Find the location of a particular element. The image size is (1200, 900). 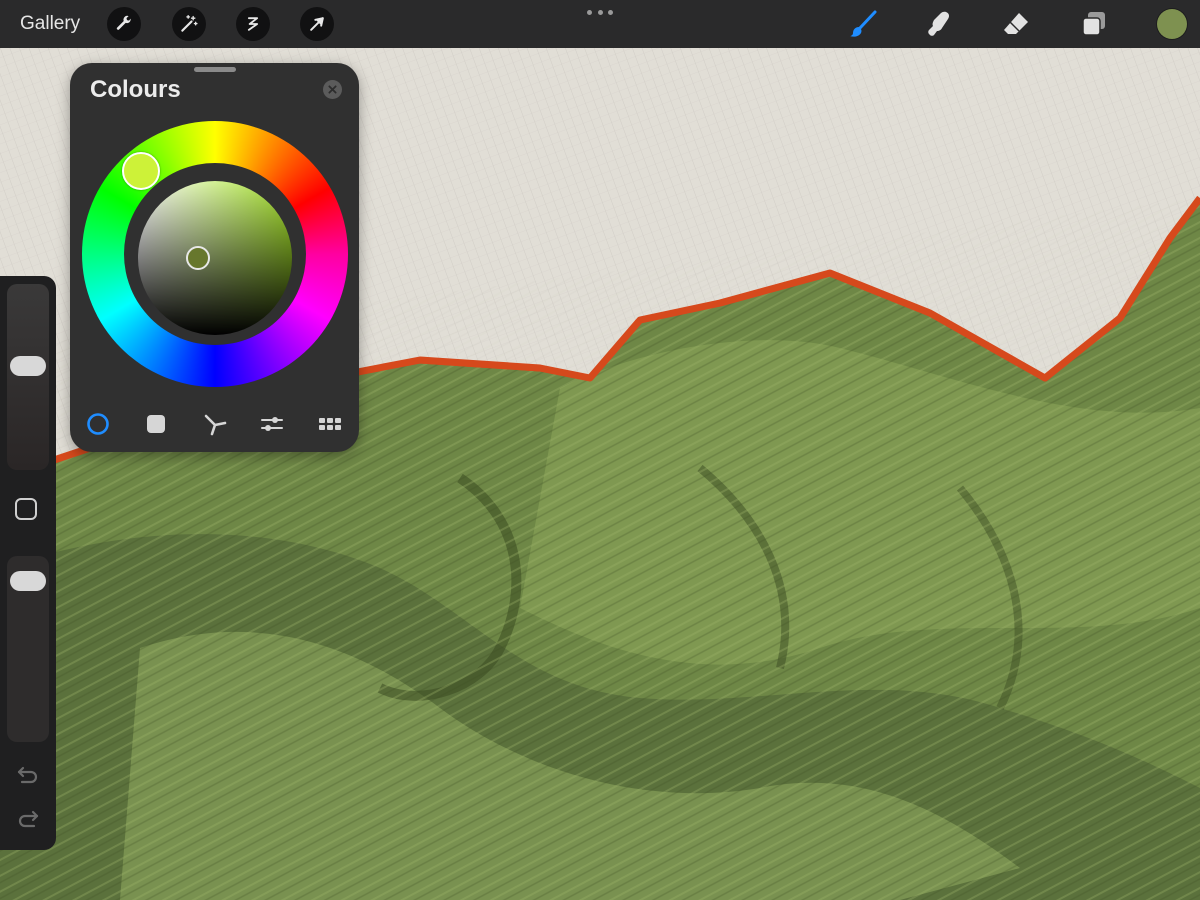

redo-icon is located at coordinates (28, 819).